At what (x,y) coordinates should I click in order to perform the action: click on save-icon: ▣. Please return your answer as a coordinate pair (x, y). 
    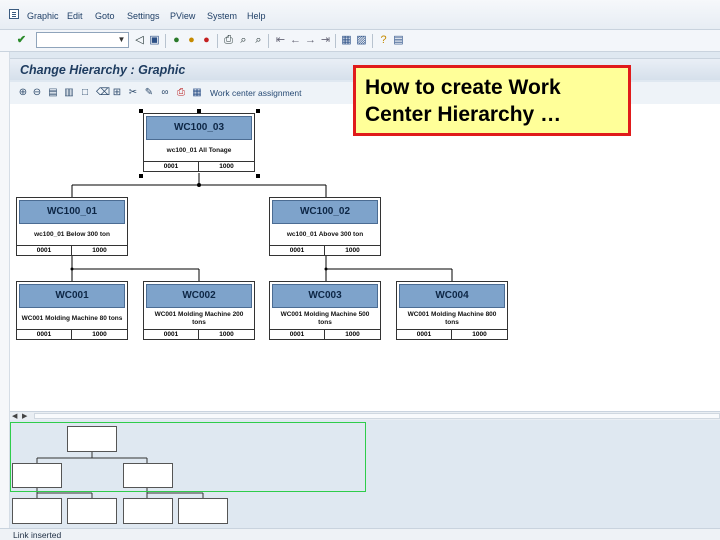
    Looking at the image, I should click on (154, 40).